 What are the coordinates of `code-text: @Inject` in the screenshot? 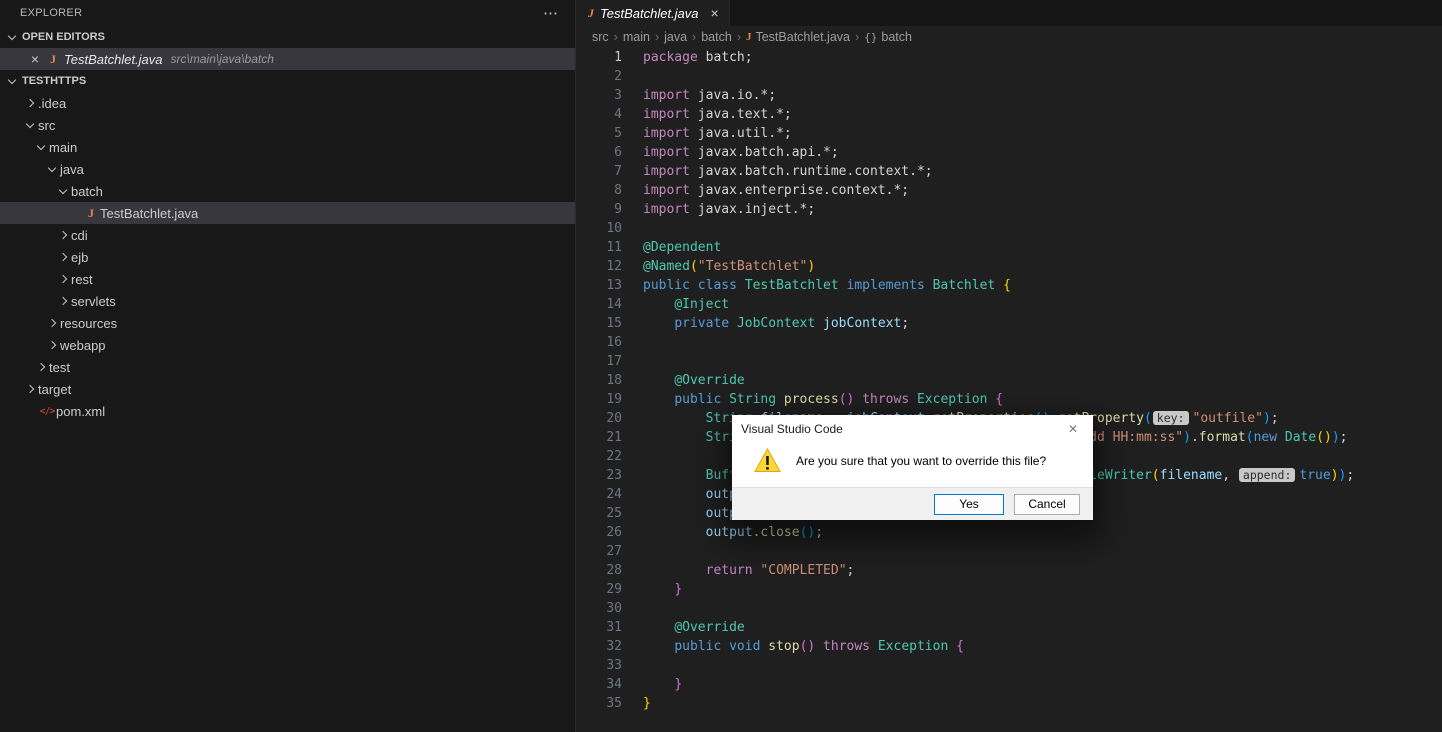 It's located at (702, 304).